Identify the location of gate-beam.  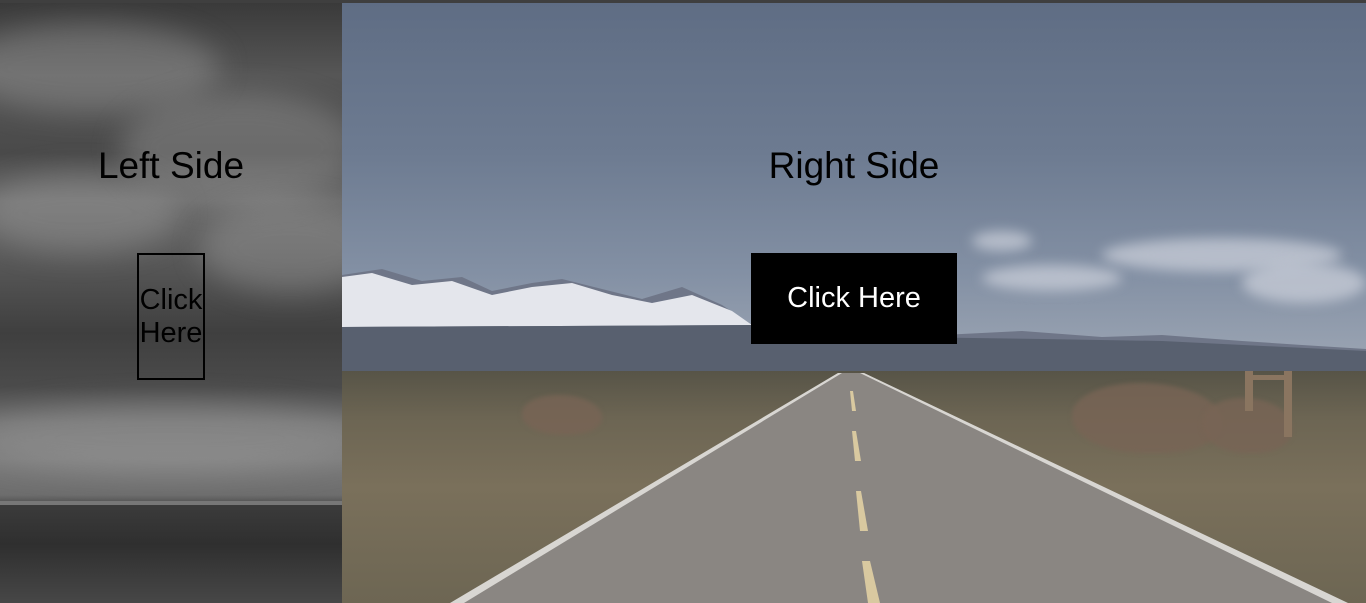
(1268, 377).